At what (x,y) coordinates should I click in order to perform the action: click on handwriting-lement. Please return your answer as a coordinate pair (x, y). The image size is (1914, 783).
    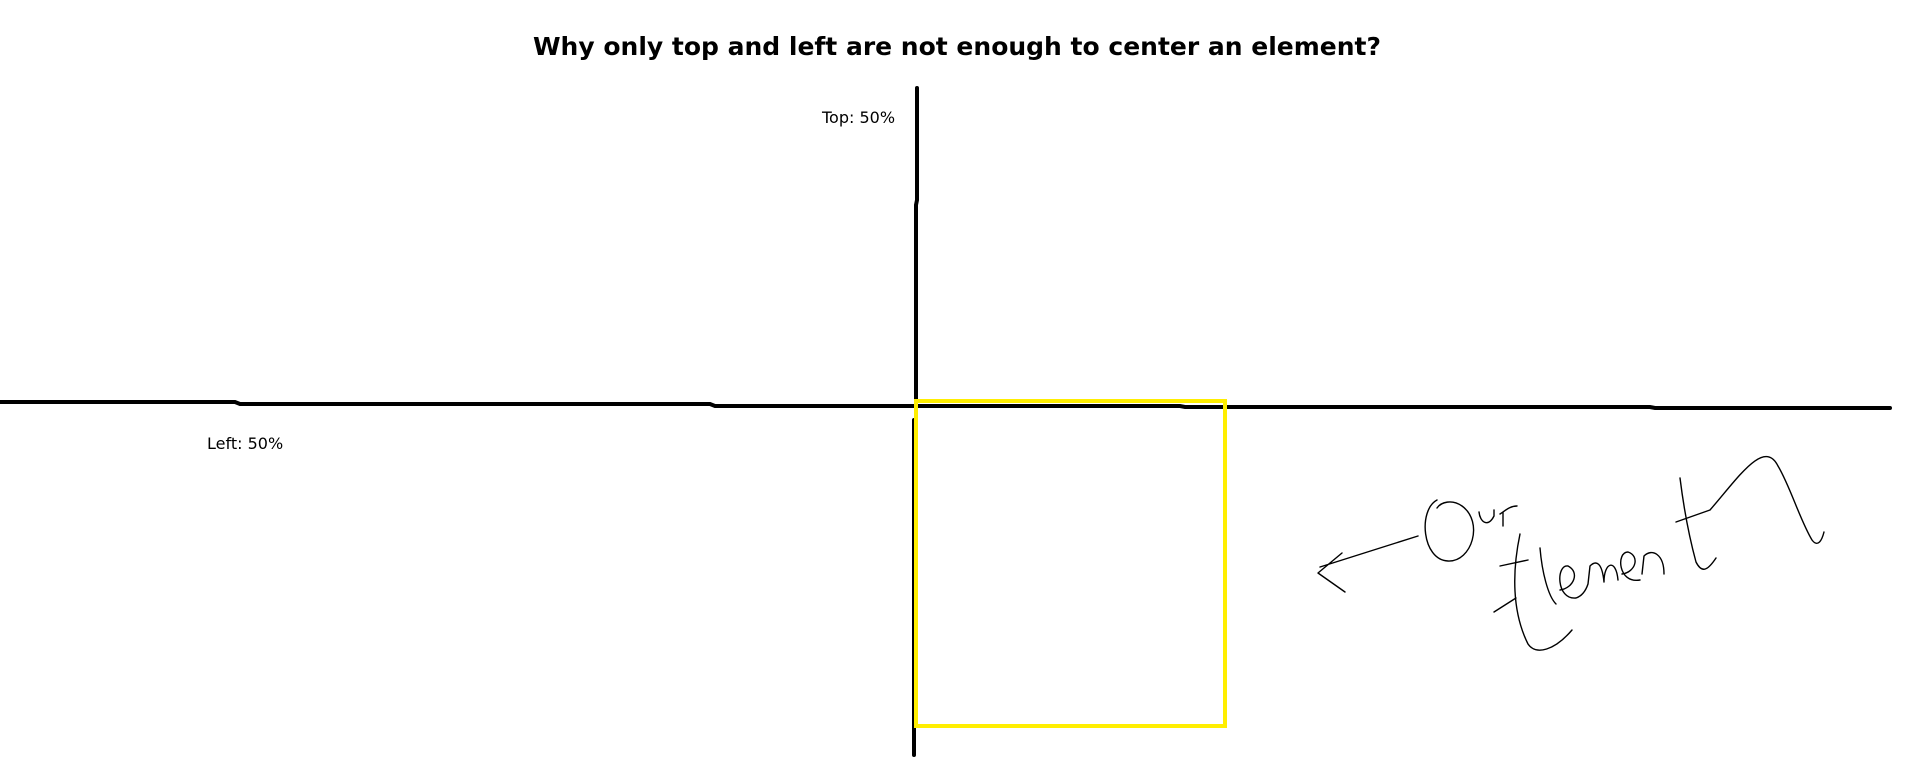
    Looking at the image, I should click on (1682, 530).